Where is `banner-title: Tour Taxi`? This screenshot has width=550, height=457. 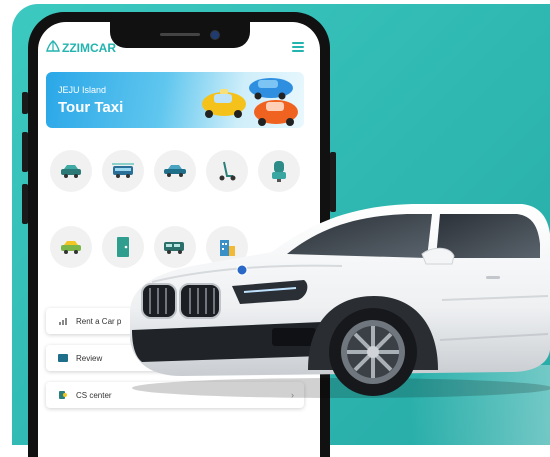
banner-title: Tour Taxi is located at coordinates (91, 107).